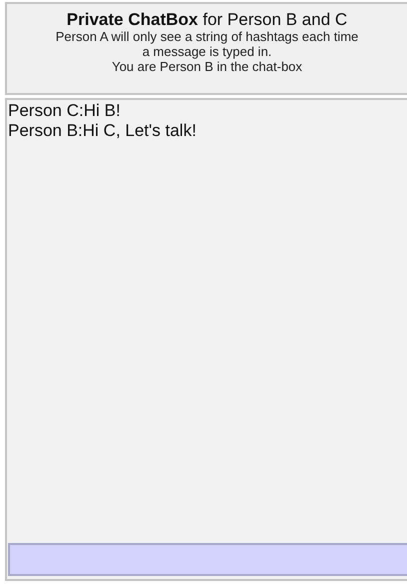 The height and width of the screenshot is (587, 407). I want to click on chat-message: Person C:Hi B!, so click(65, 111).